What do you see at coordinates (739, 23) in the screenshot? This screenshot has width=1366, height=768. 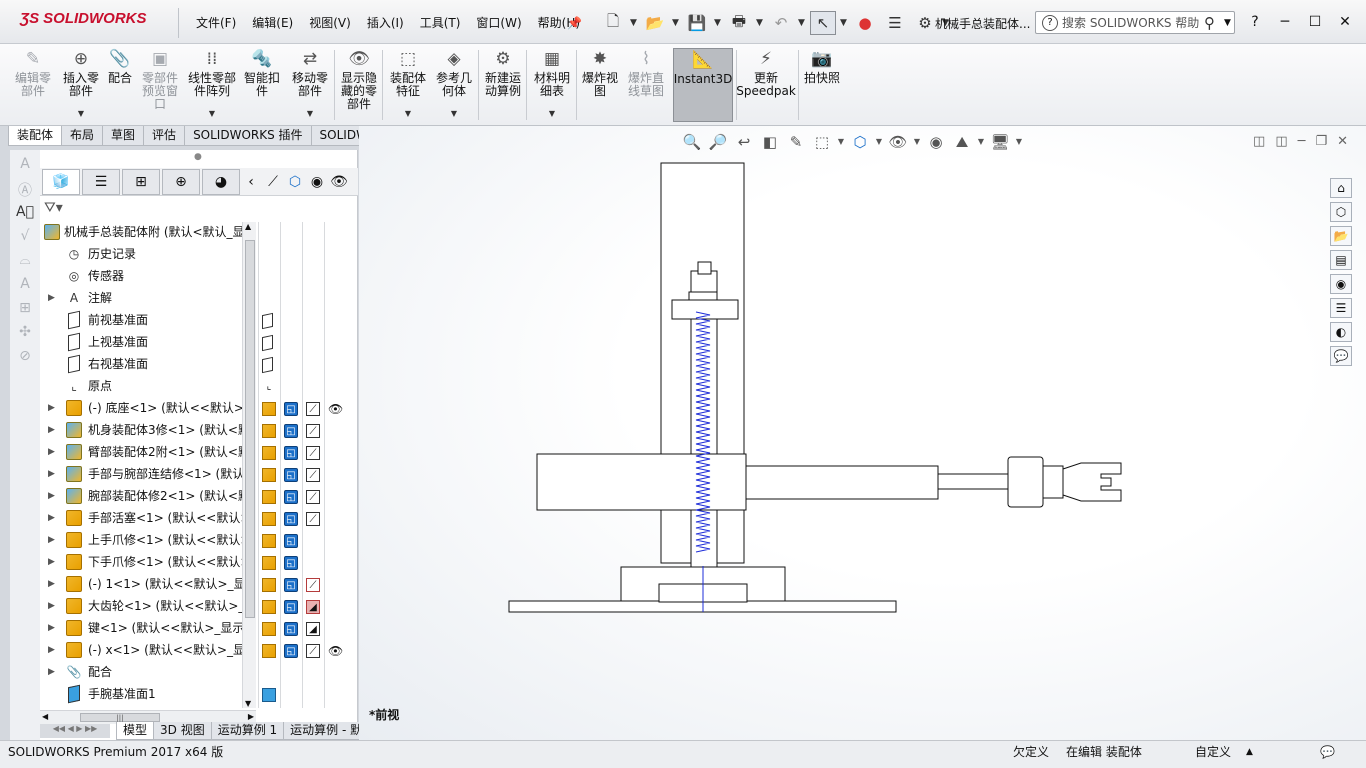 I see `print-icon: 🖶` at bounding box center [739, 23].